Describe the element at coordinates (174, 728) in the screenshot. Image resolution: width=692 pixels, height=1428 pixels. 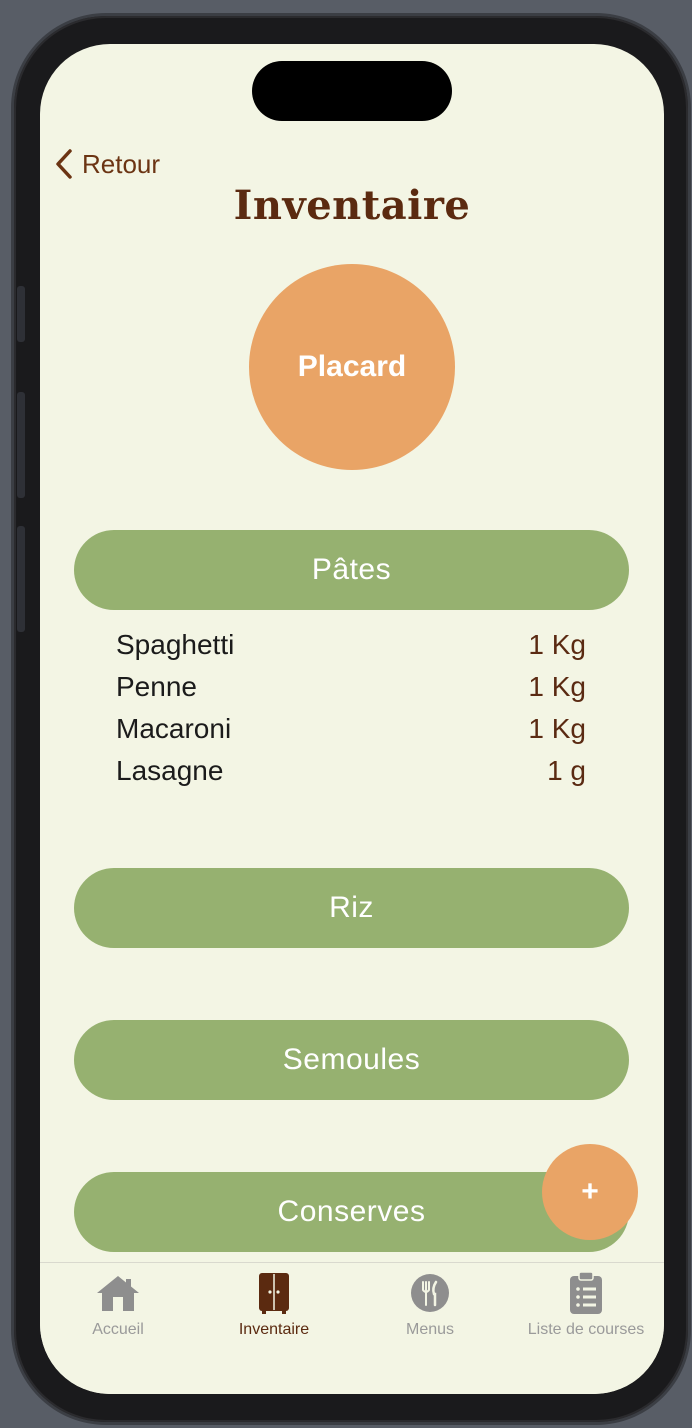
I see `item-name: Macaroni` at that location.